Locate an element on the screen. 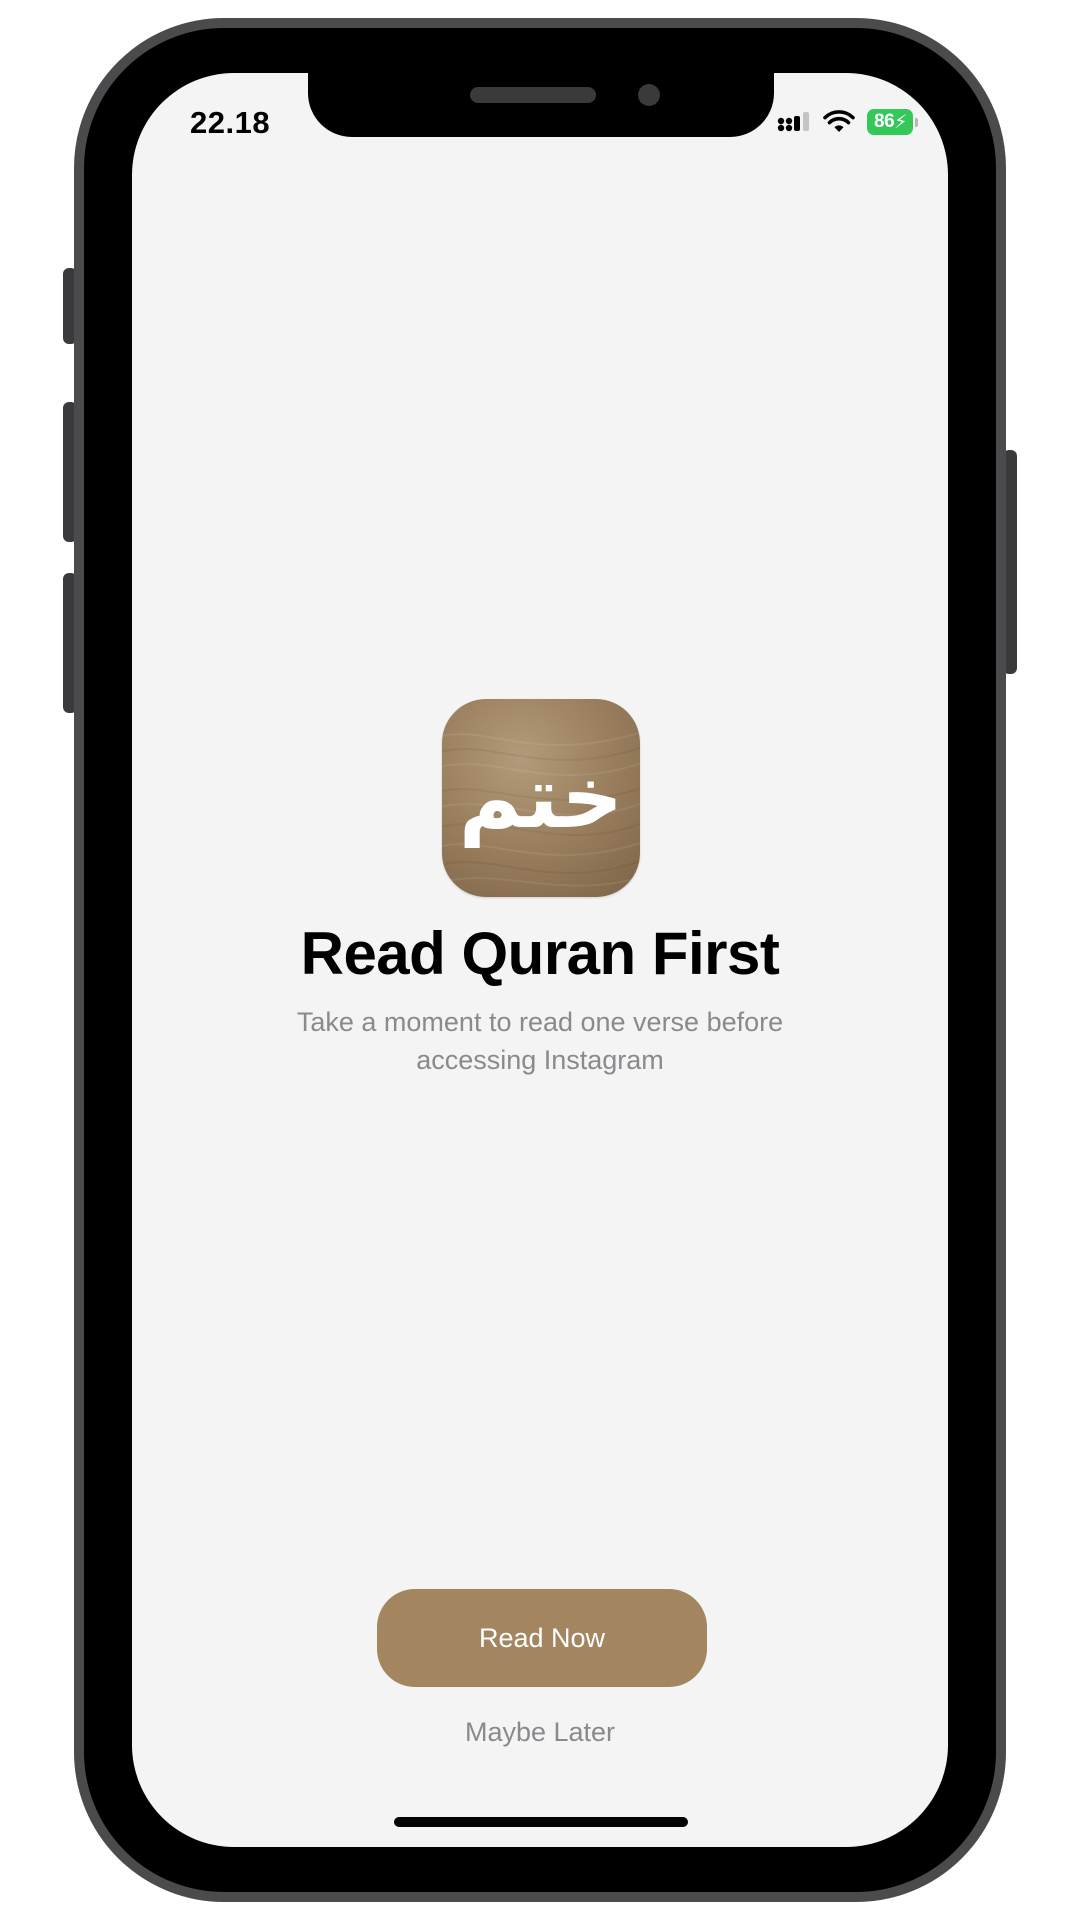  charging-bolt-icon: ⚡ is located at coordinates (900, 122).